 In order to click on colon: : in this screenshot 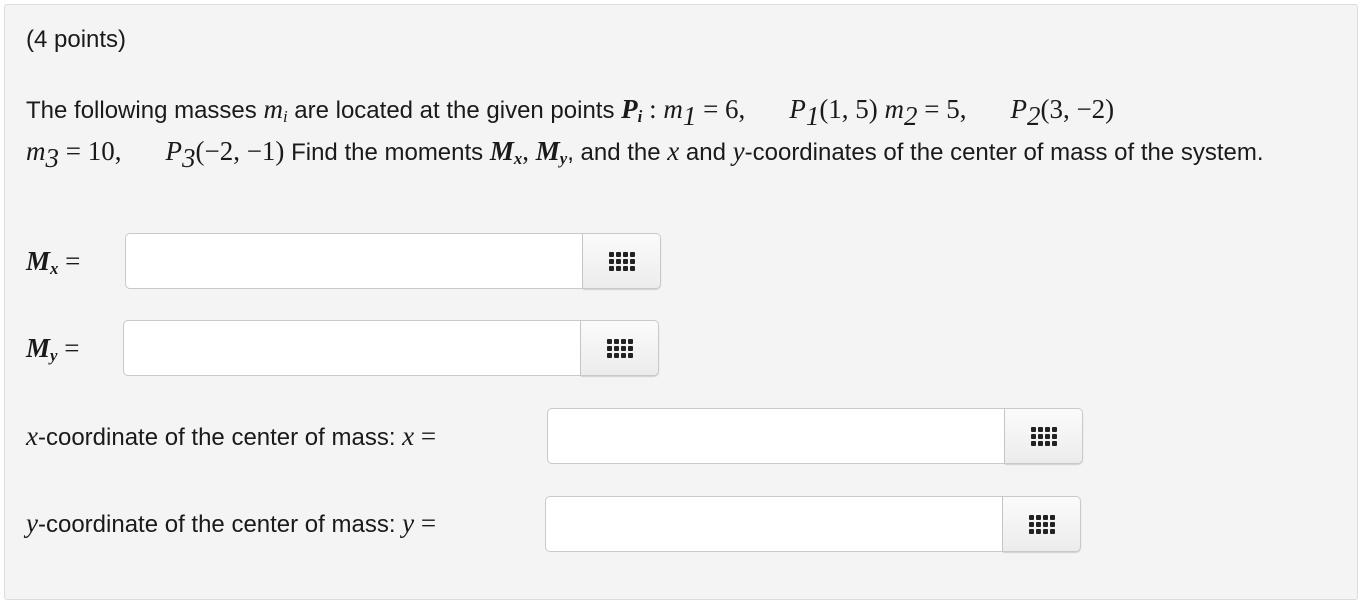, I will do `click(653, 109)`.